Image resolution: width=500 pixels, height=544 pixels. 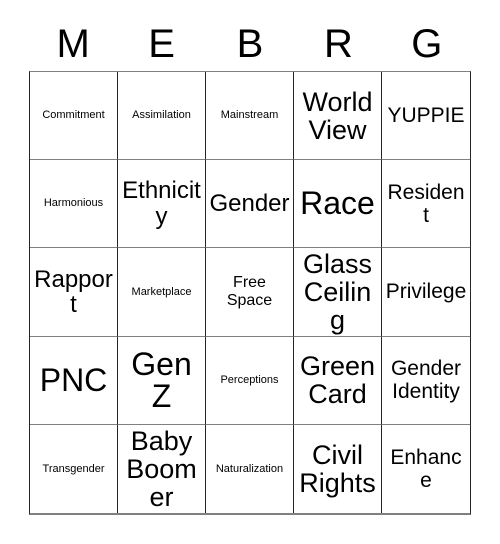 I want to click on bingo-header-letter-4: G, so click(x=427, y=43).